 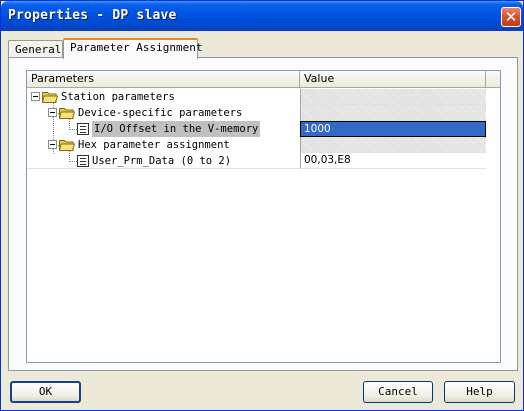 I want to click on tab-parameter-assignment: Parameter Assignment, so click(x=132, y=48).